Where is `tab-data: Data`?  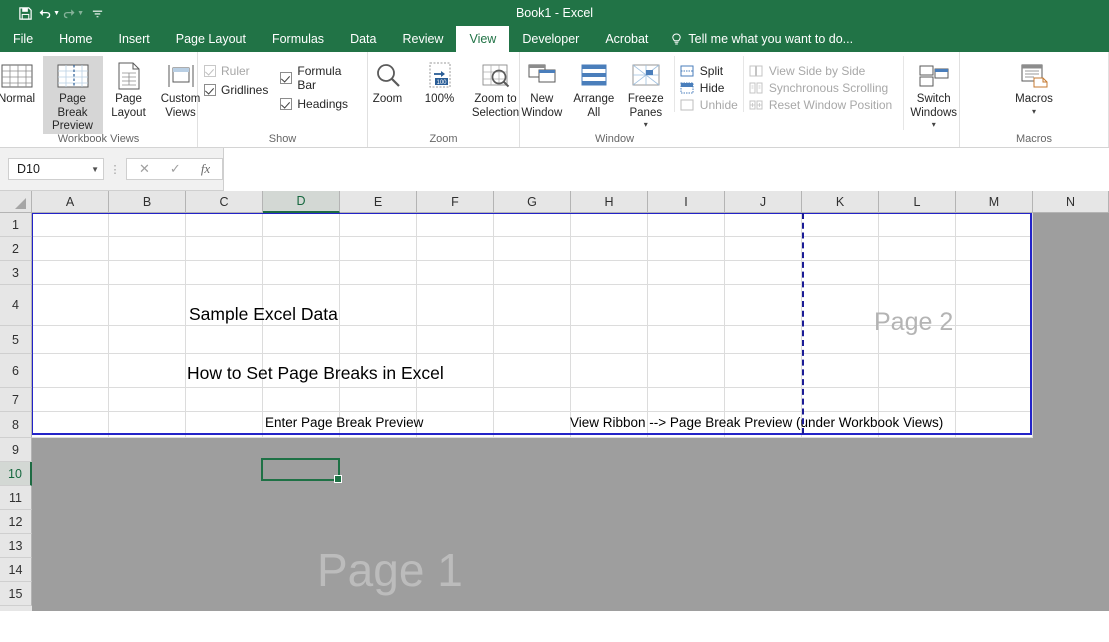 tab-data: Data is located at coordinates (363, 39).